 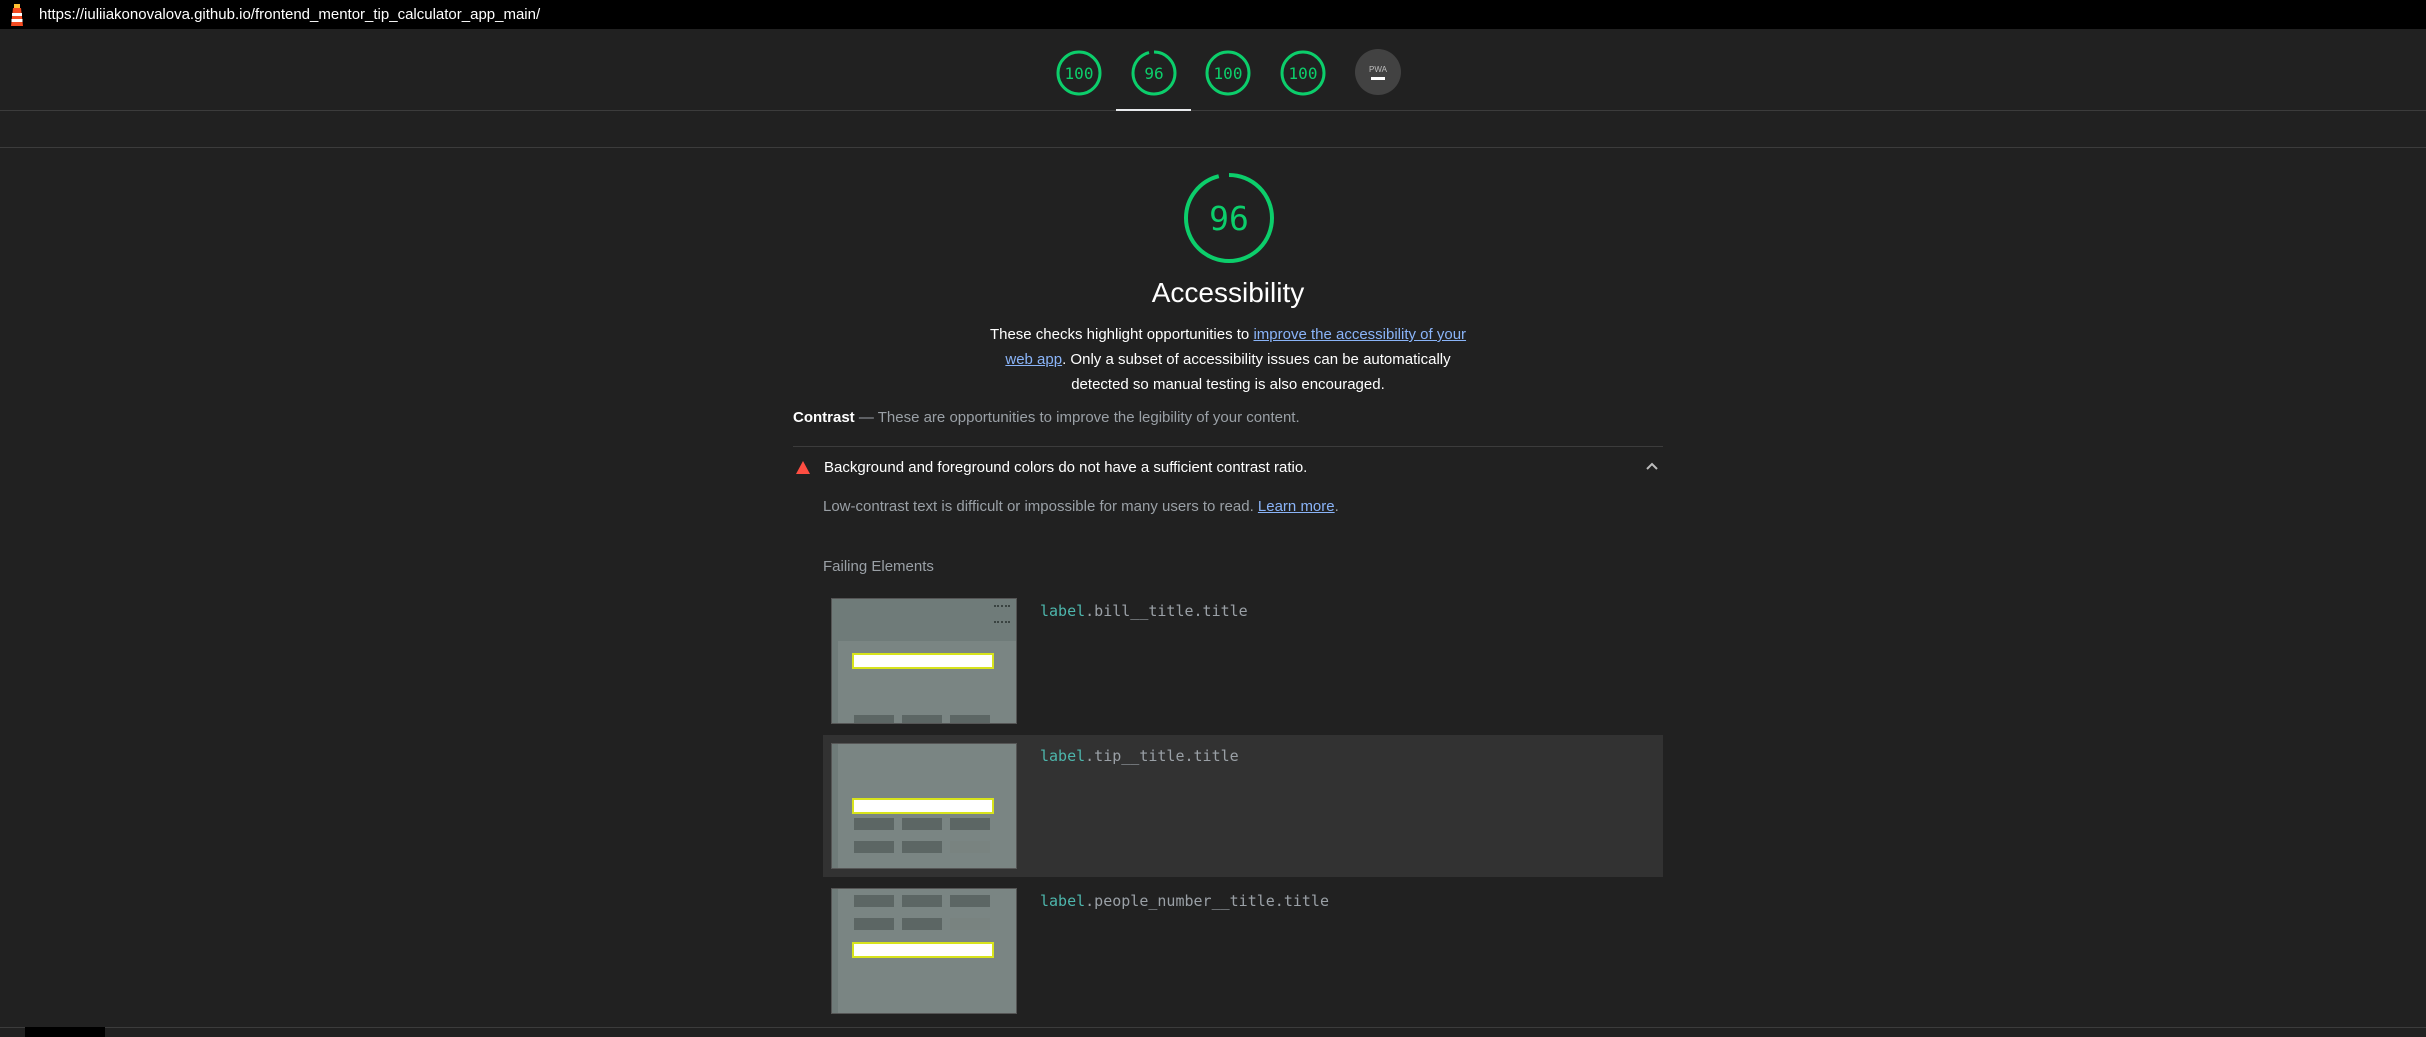 What do you see at coordinates (1121, 334) in the screenshot?
I see `desc-text: These checks highlight opportunities to` at bounding box center [1121, 334].